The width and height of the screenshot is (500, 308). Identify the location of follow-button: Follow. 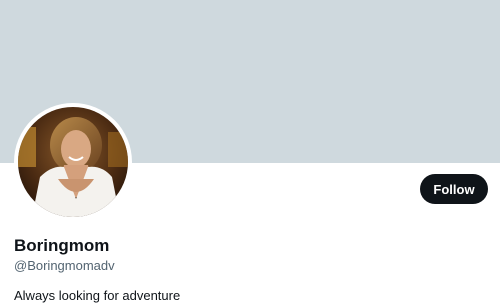
(454, 189).